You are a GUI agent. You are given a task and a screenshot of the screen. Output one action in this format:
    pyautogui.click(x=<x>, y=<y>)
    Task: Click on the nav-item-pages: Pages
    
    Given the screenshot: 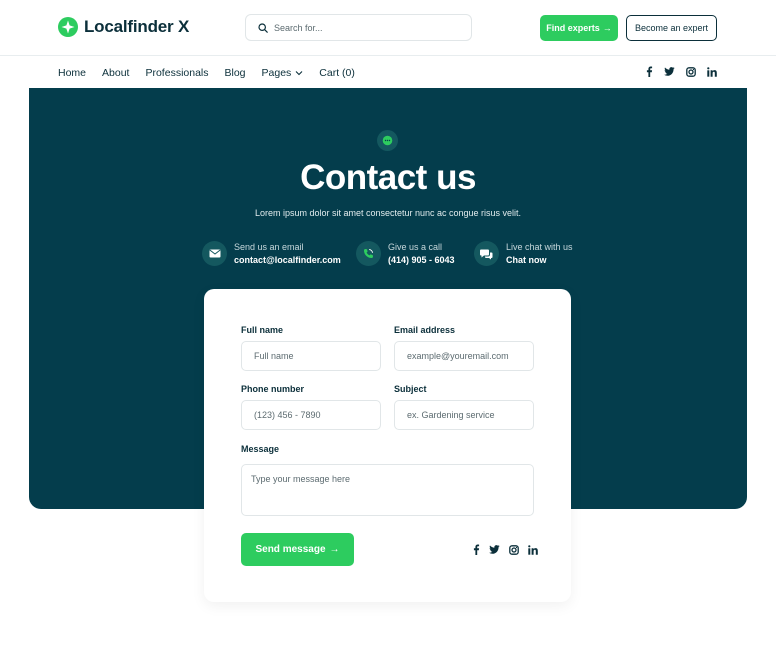 What is the action you would take?
    pyautogui.click(x=283, y=73)
    